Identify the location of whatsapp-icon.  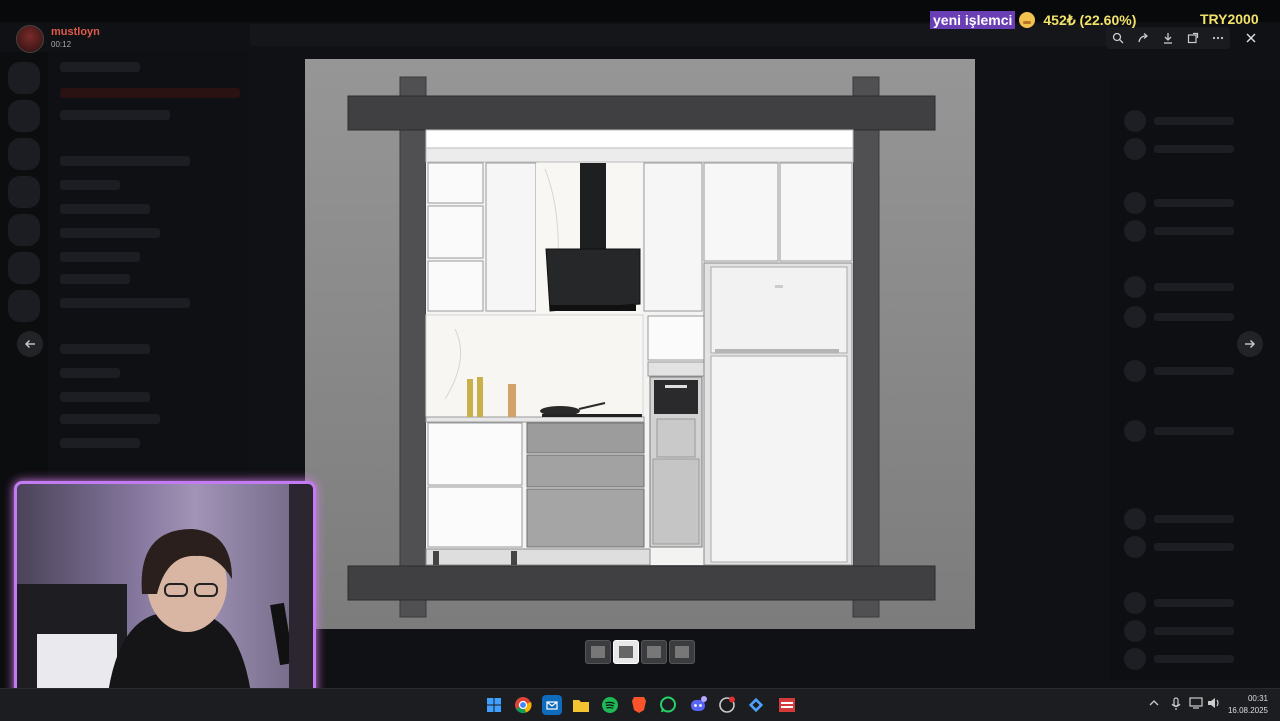
(668, 704).